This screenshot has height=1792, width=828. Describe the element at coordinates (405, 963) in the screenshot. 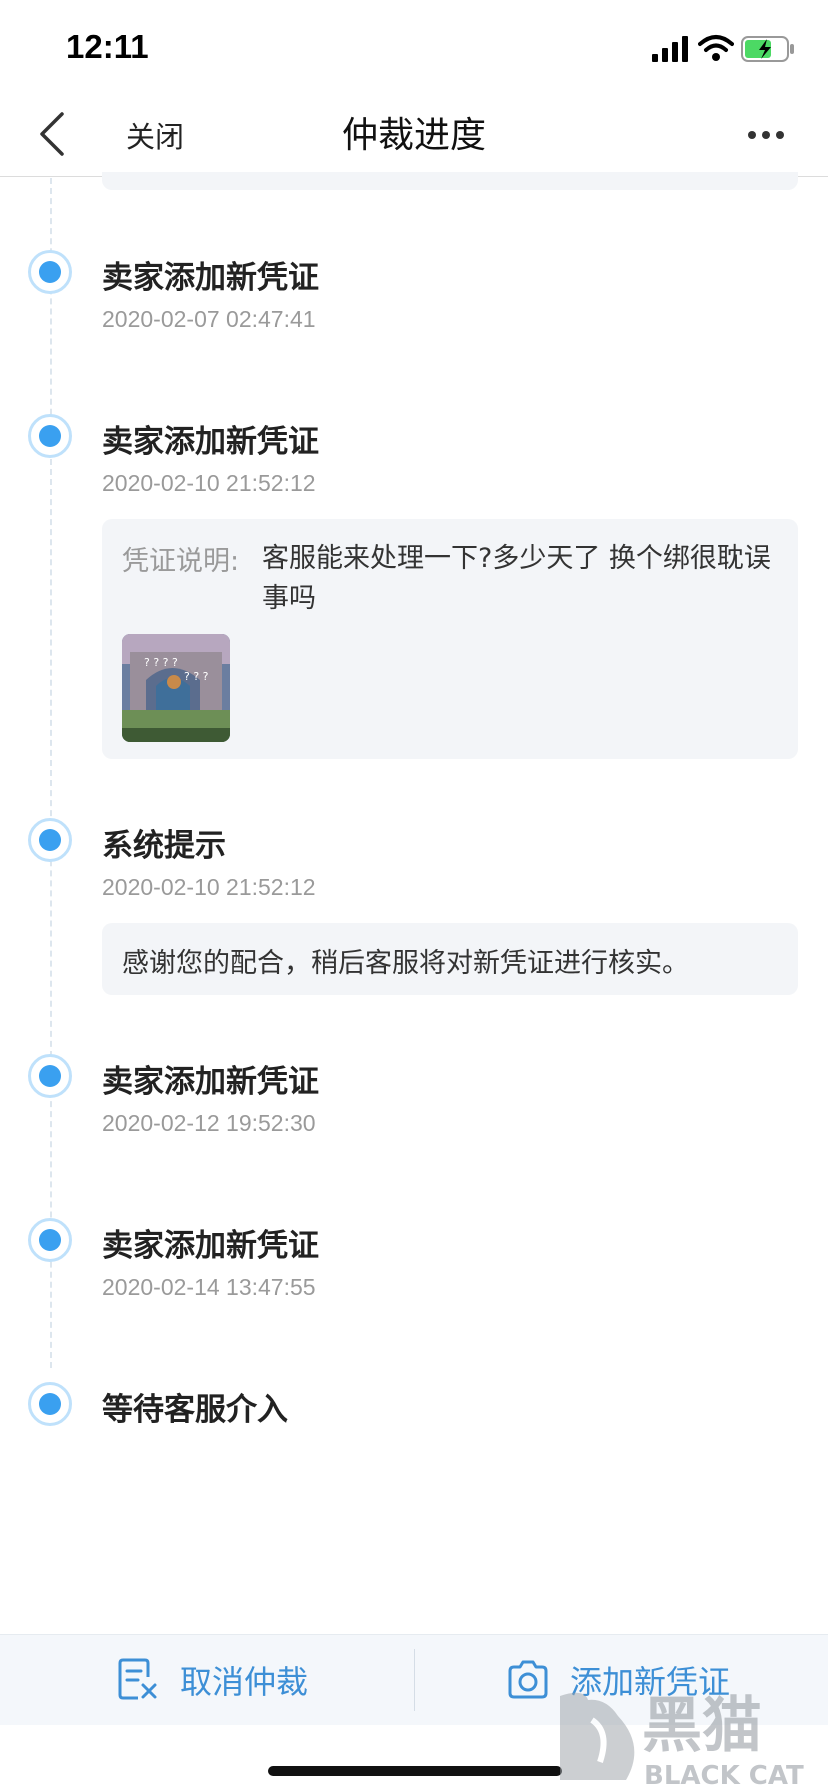

I see `system-notice-text: 感谢您的配合，稍后客服将对新凭证进行核实。` at that location.